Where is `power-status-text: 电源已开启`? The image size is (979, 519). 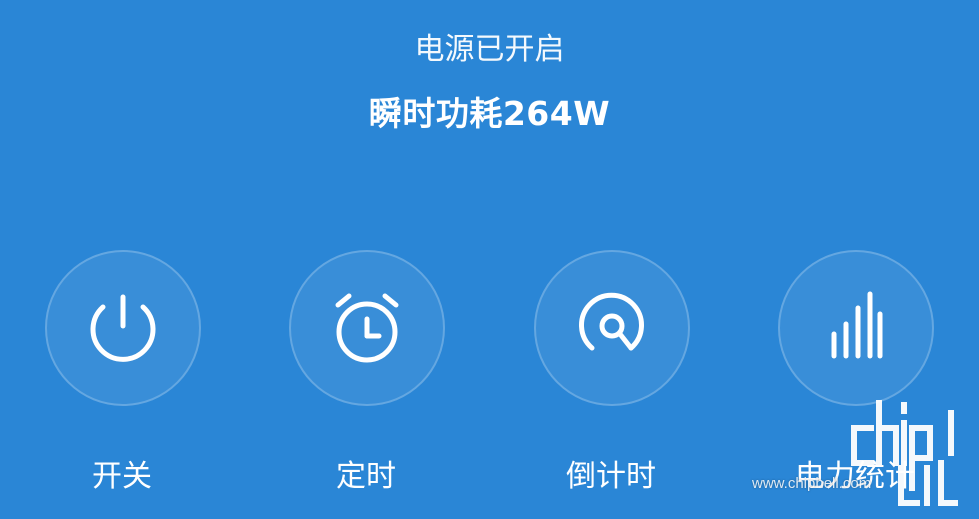 power-status-text: 电源已开启 is located at coordinates (489, 49).